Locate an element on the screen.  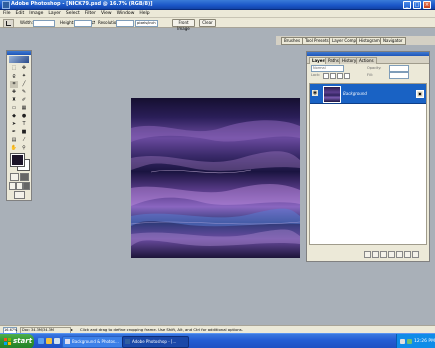
clear-button: Clear is located at coordinates (207, 23).